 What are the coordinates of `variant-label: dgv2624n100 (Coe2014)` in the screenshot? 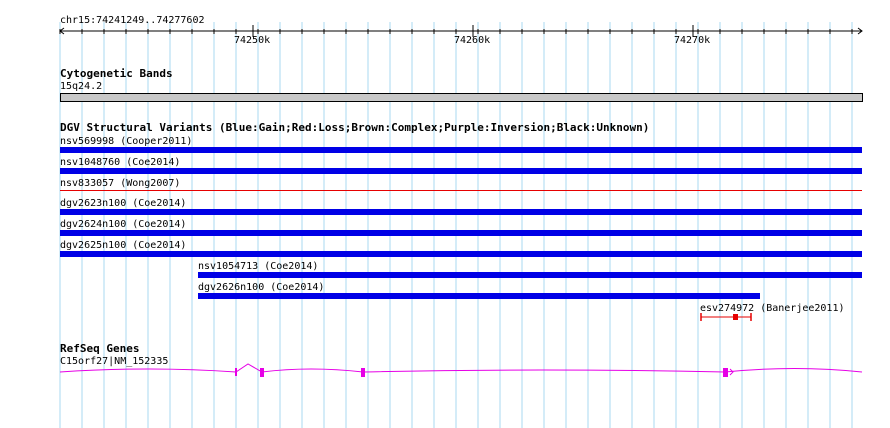 It's located at (123, 224).